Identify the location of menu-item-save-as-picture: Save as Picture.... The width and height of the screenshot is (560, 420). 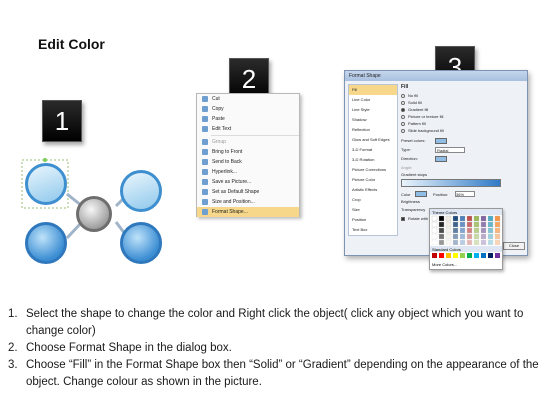
(248, 182).